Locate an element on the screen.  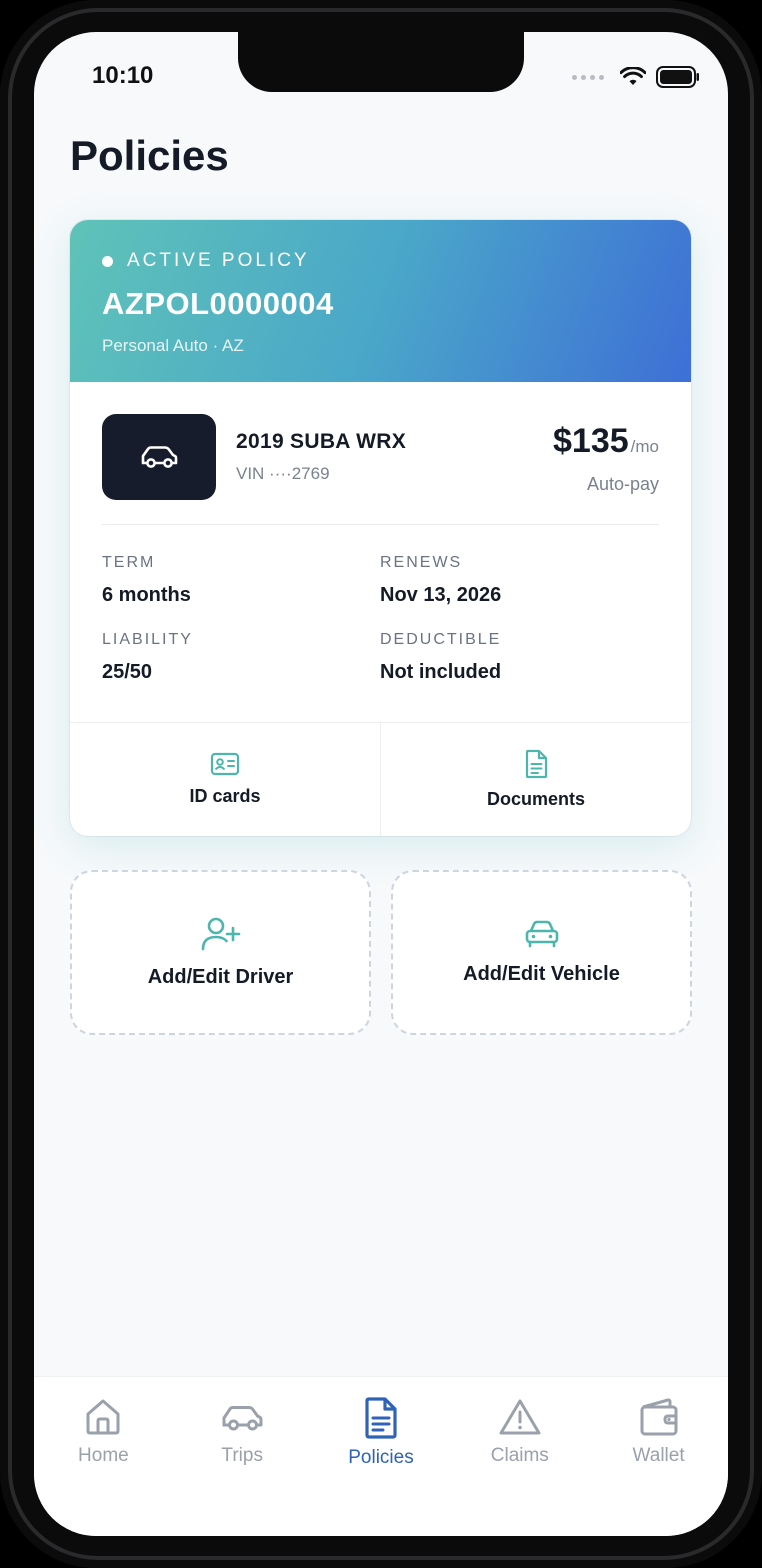
price-amount: $135 is located at coordinates (591, 441).